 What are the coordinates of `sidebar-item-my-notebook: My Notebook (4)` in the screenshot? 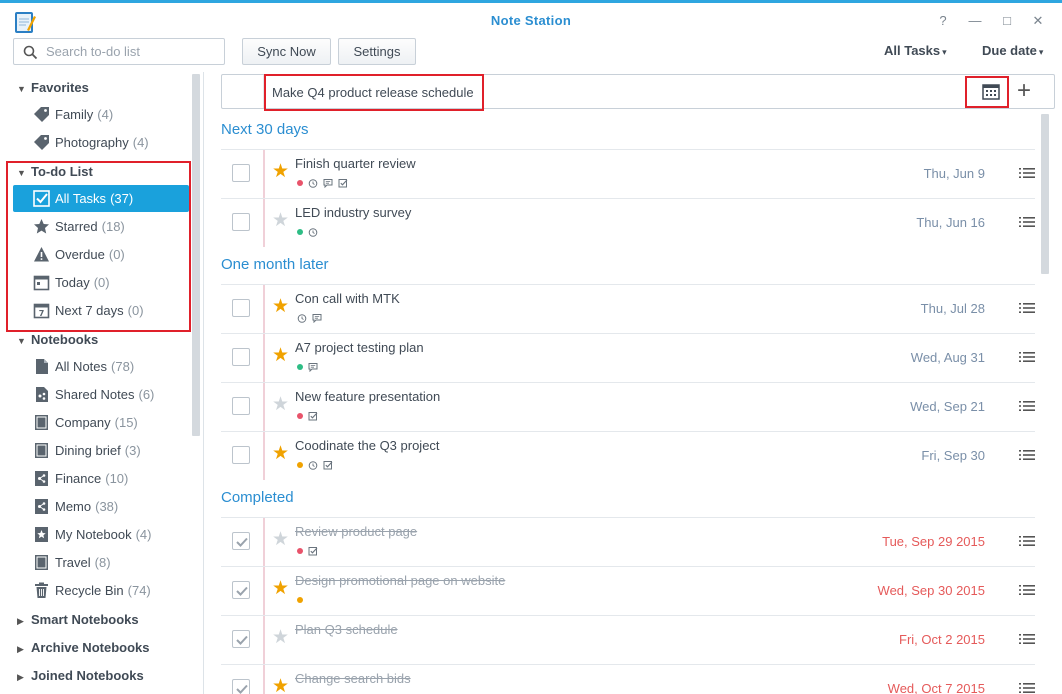 It's located at (101, 534).